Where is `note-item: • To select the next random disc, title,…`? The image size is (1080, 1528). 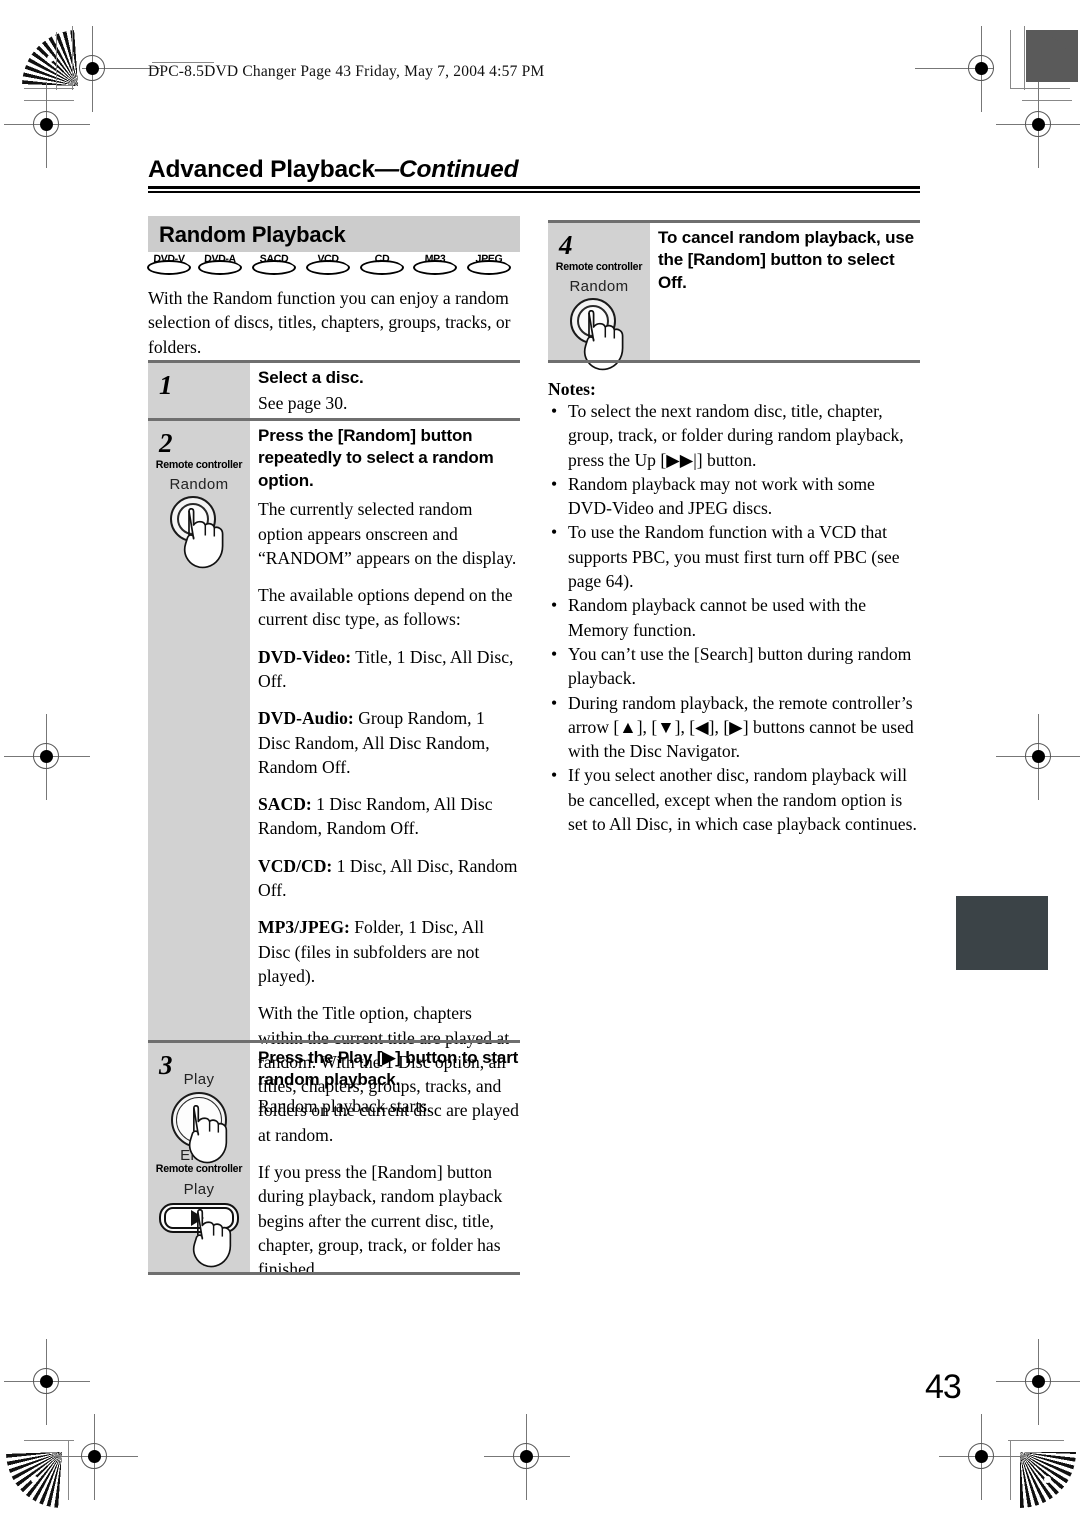 note-item: • To select the next random disc, title,… is located at coordinates (734, 435).